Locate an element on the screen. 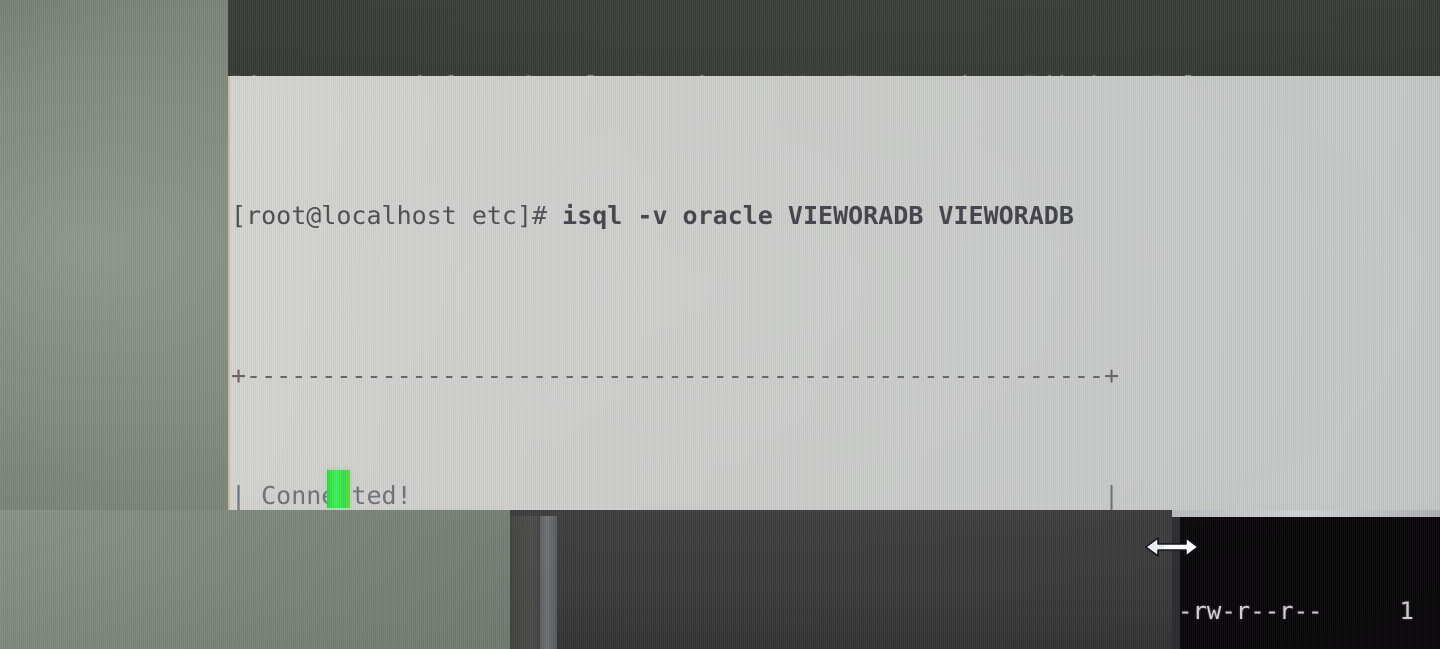 Image resolution: width=1440 pixels, height=649 pixels. vertical-scrollbar is located at coordinates (548, 582).